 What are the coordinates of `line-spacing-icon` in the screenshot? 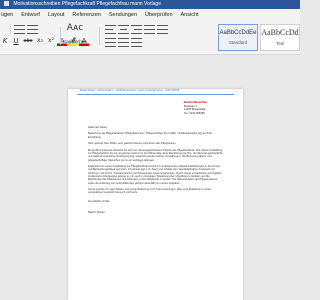 It's located at (162, 29).